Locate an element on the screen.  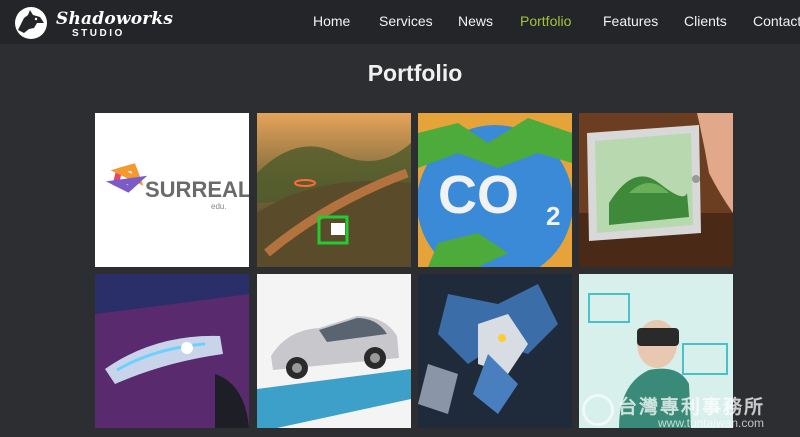
ar-phone-image is located at coordinates (656, 190).